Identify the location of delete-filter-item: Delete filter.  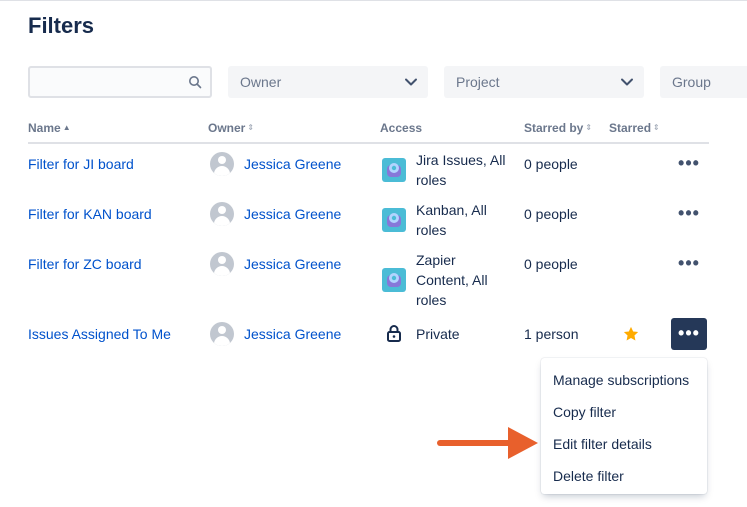
(624, 476).